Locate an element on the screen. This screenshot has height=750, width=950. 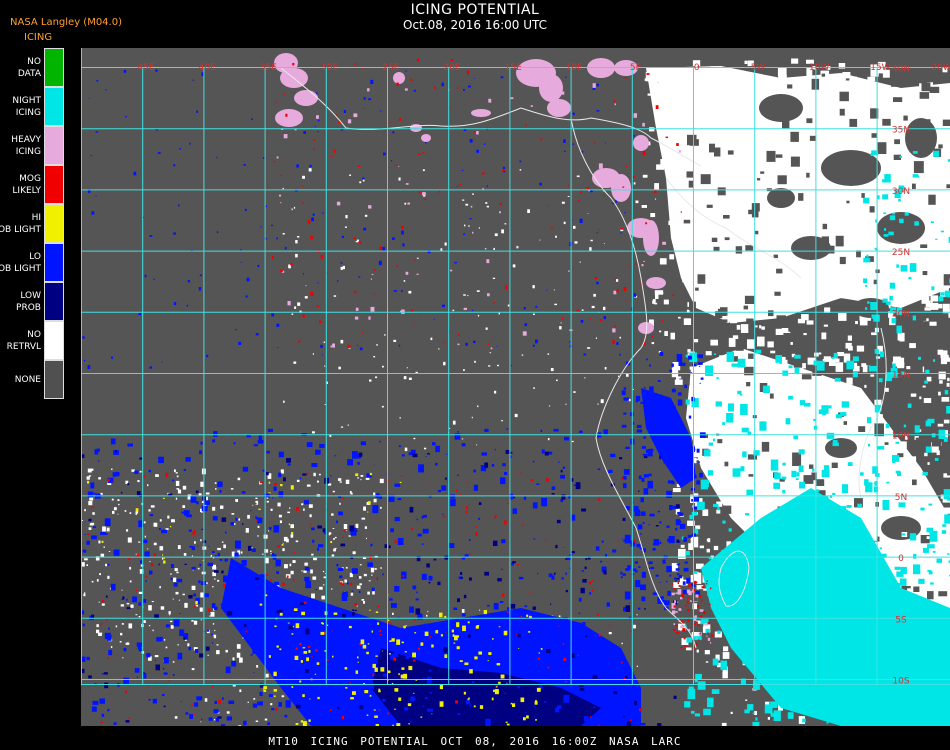
map-title: ICING POTENTIAL is located at coordinates (475, 10).